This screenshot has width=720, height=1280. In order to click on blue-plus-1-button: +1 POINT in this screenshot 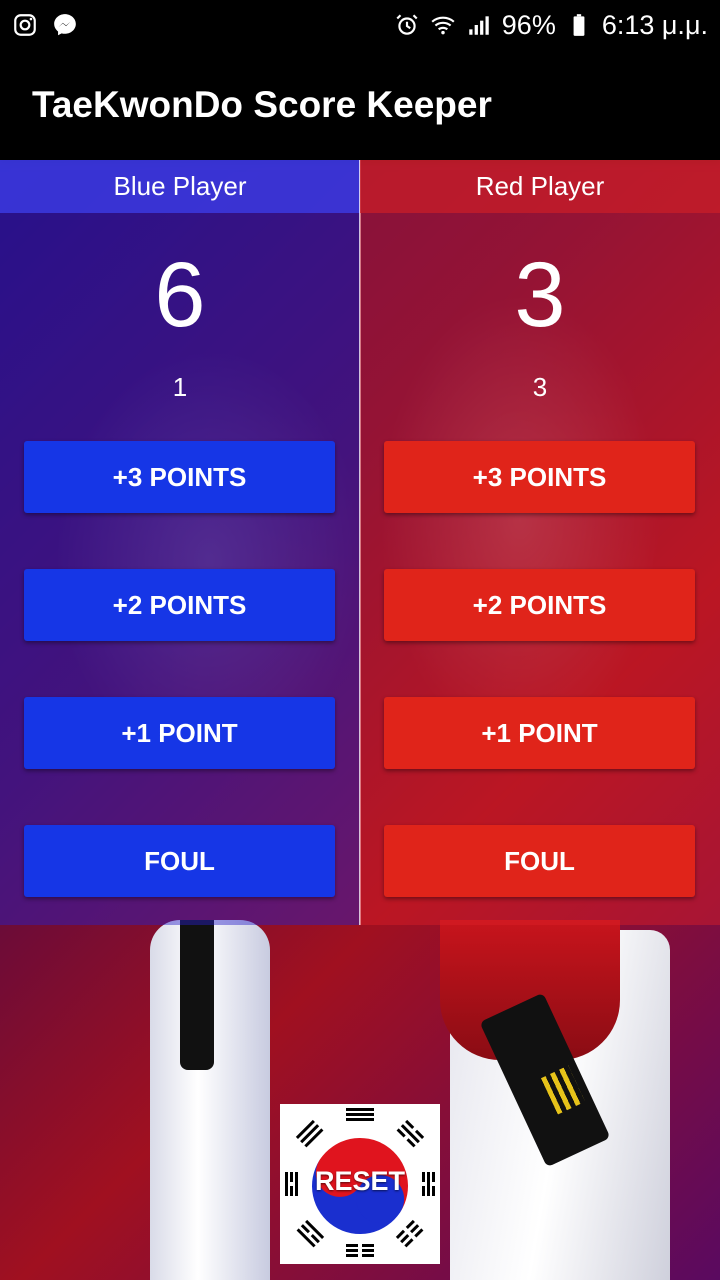, I will do `click(179, 733)`.